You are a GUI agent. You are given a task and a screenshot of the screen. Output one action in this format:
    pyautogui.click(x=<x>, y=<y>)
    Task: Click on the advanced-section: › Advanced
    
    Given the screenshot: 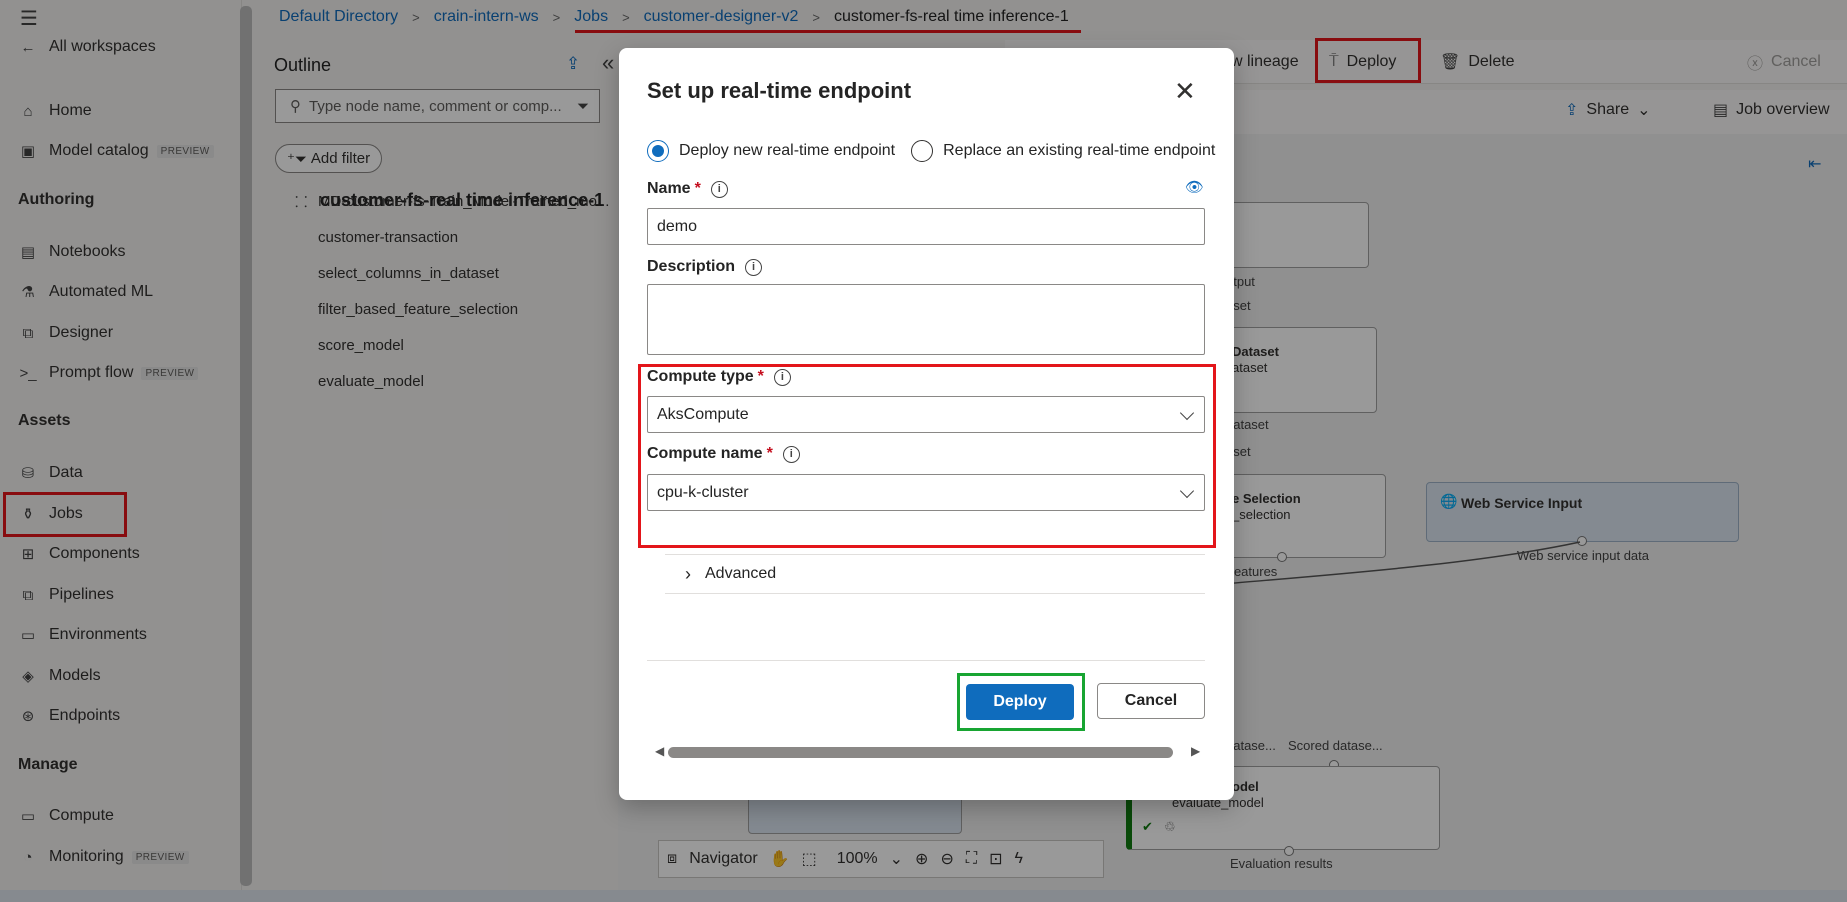 What is the action you would take?
    pyautogui.click(x=935, y=574)
    